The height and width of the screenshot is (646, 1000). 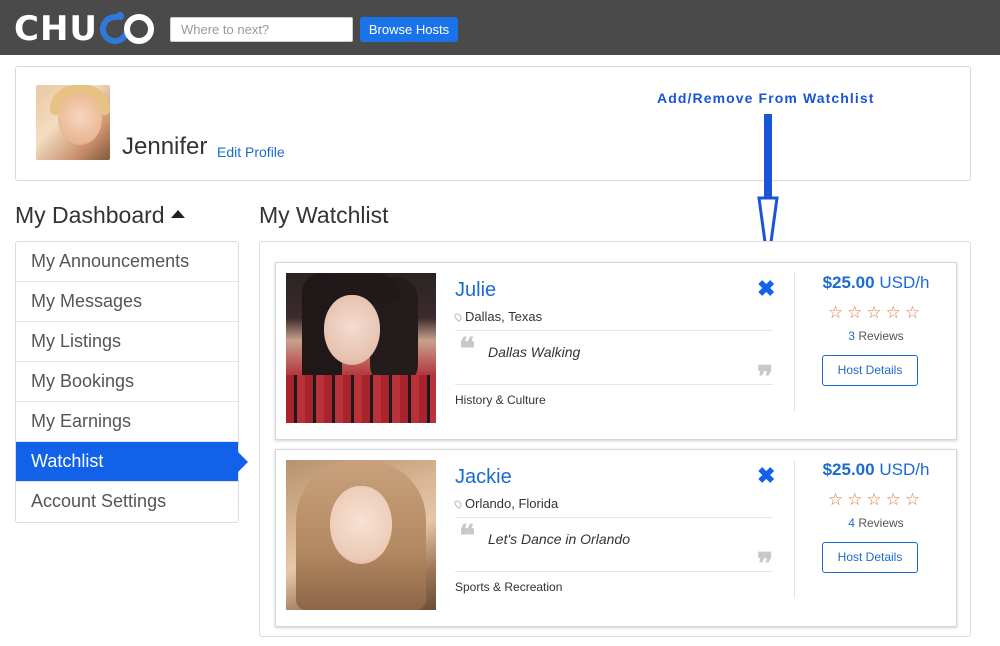 I want to click on watchlist-callout-label: Add/Remove From Watchlist, so click(x=766, y=98).